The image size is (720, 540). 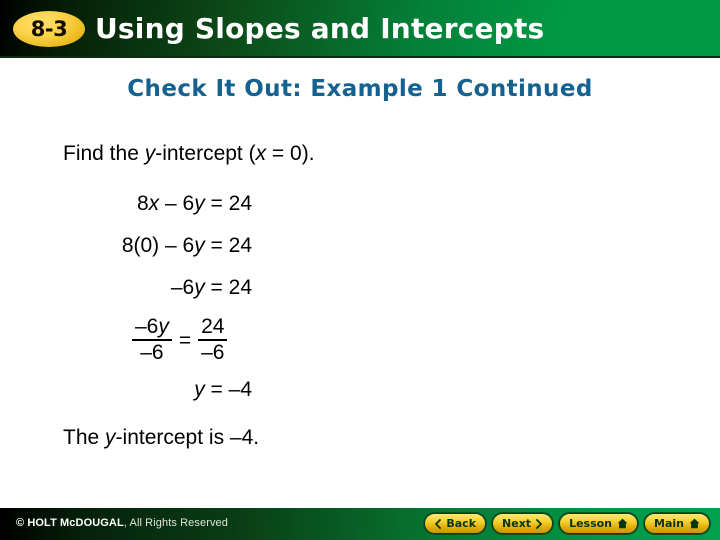 I want to click on prompt-text-middle: -intercept (, so click(x=205, y=153).